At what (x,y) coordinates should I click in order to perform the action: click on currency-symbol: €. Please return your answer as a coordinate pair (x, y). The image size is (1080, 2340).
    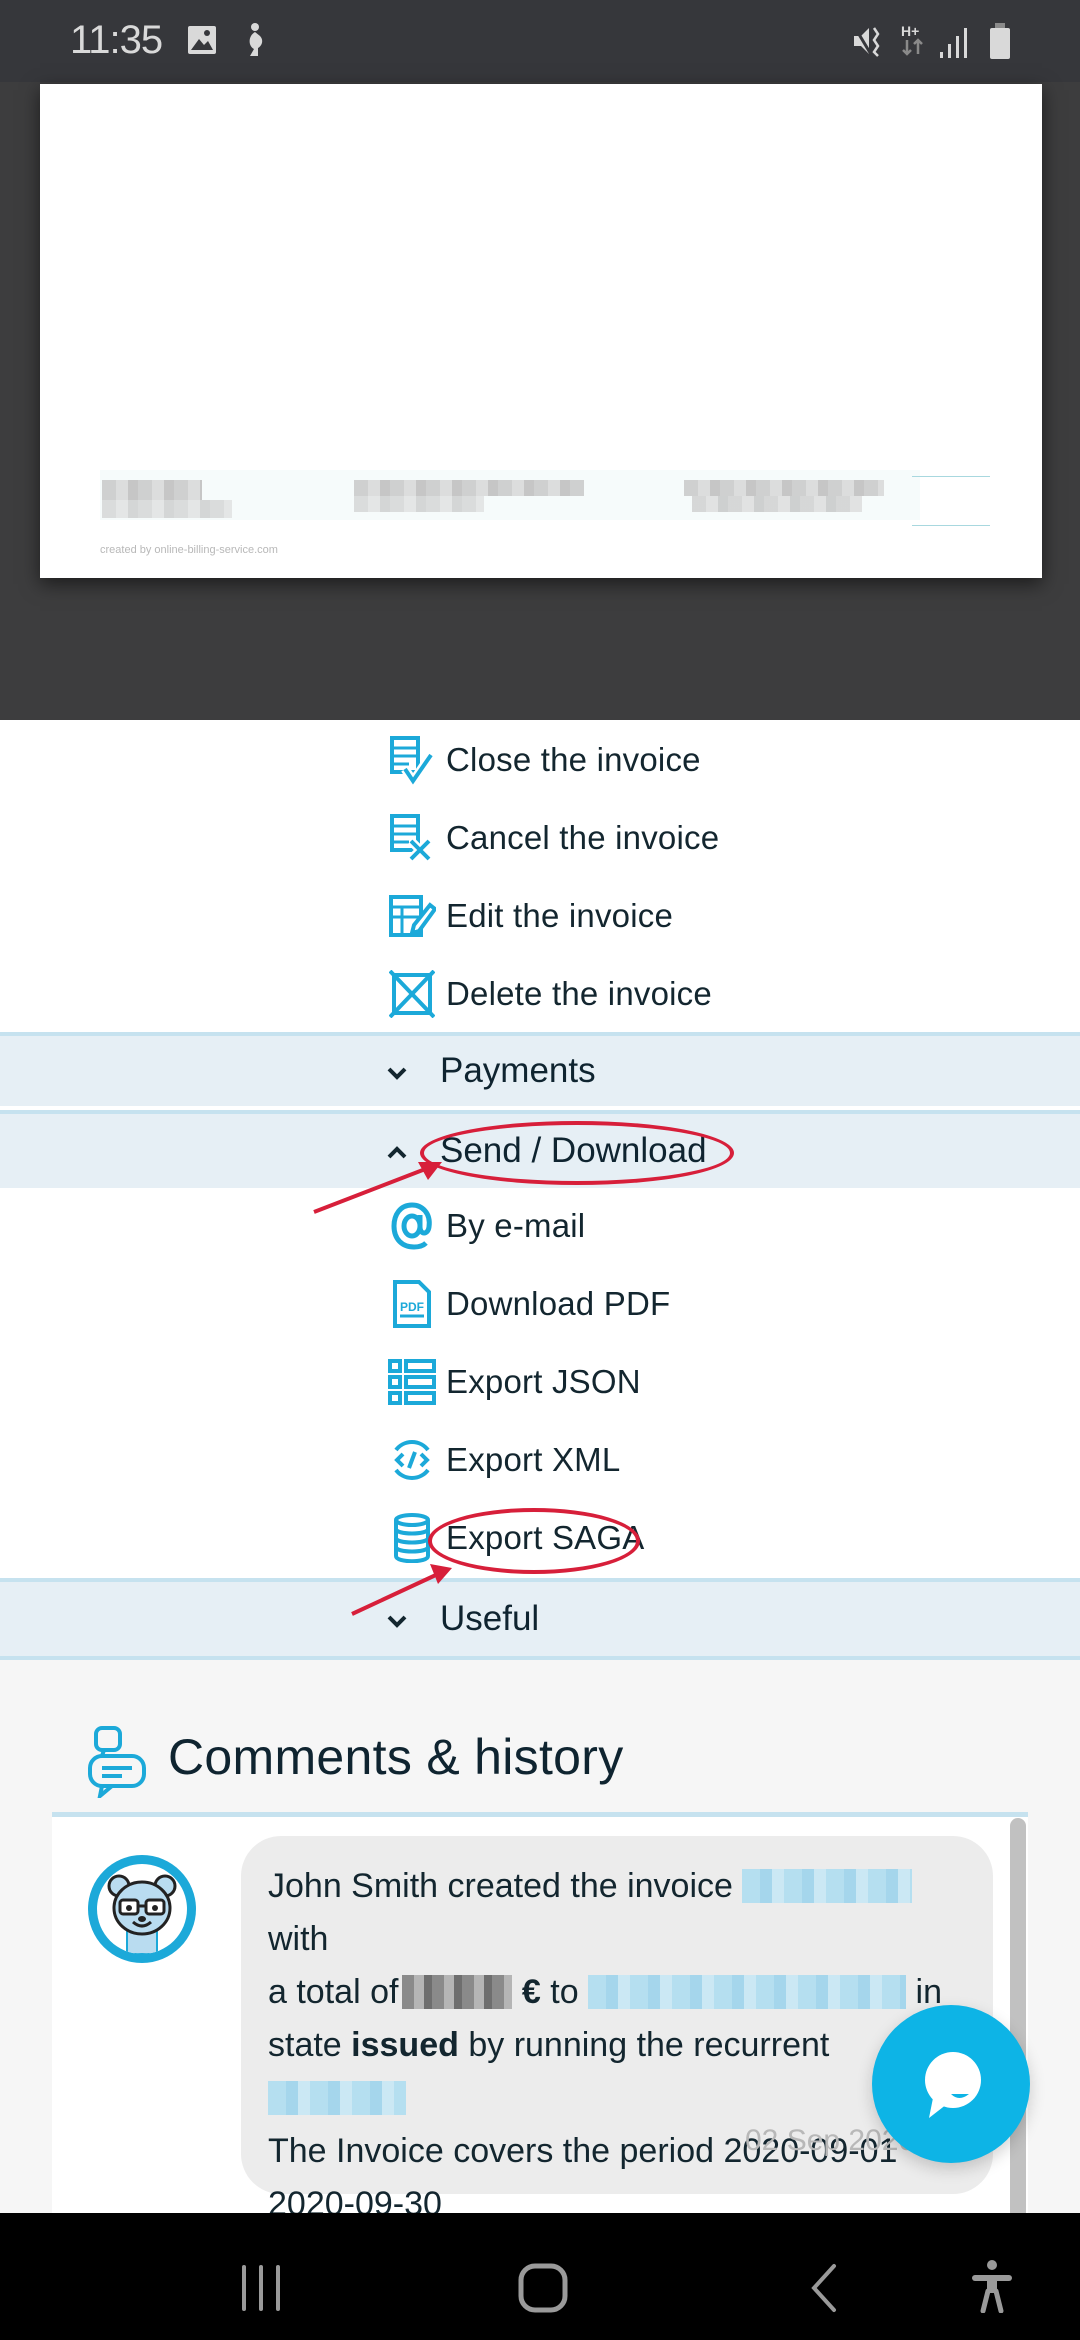
    Looking at the image, I should click on (531, 1992).